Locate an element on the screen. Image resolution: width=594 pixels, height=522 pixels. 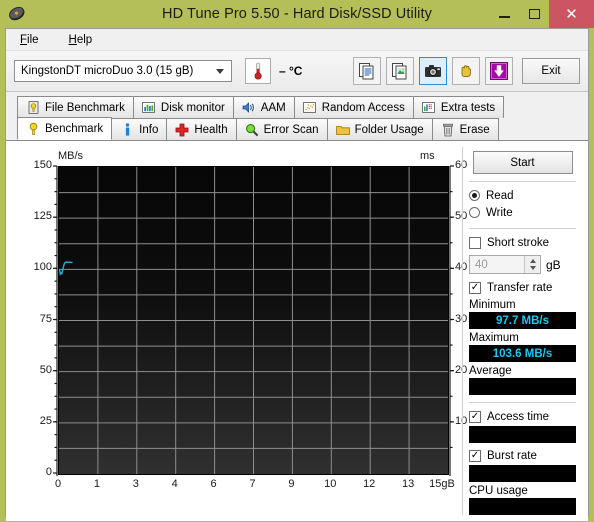
access-time-value is located at coordinates (522, 434).